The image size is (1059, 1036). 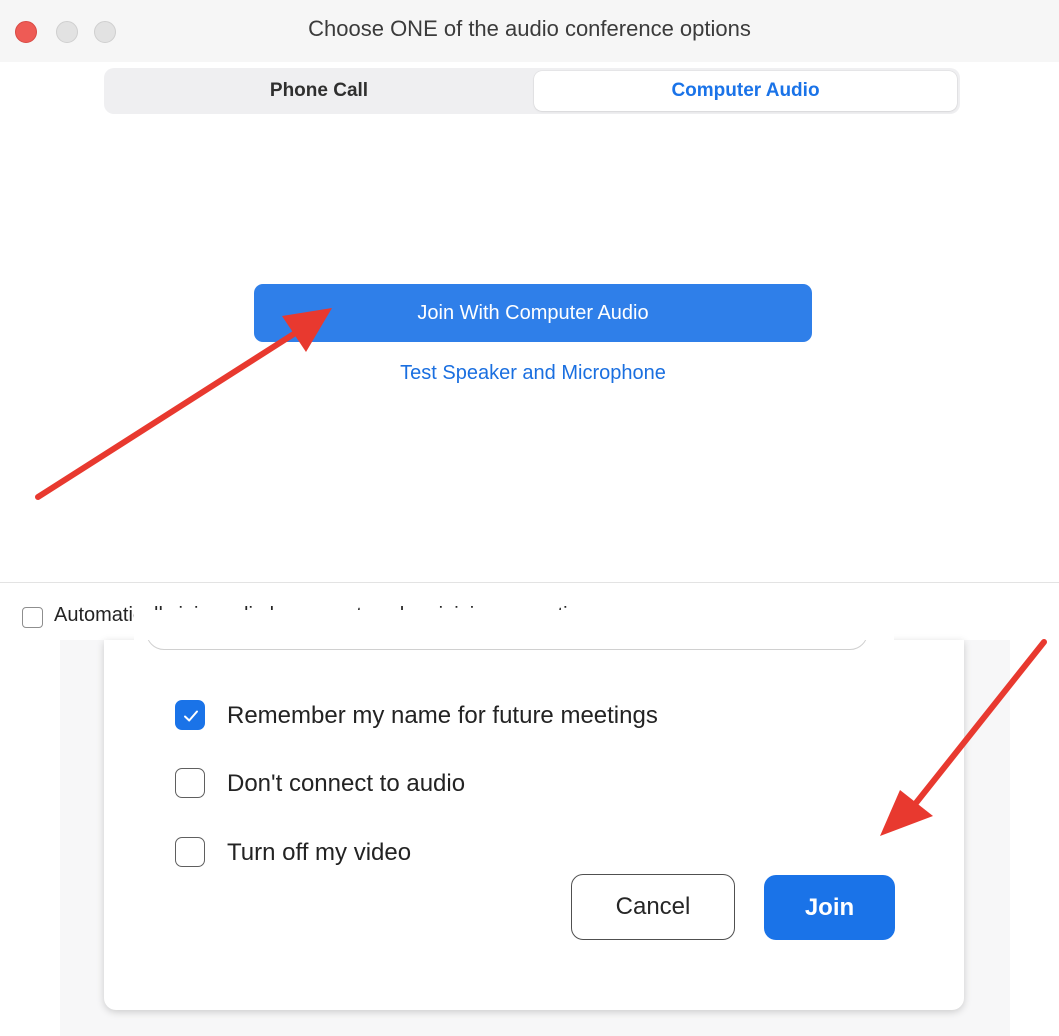 I want to click on auto-join-audio-checkbox, so click(x=32, y=617).